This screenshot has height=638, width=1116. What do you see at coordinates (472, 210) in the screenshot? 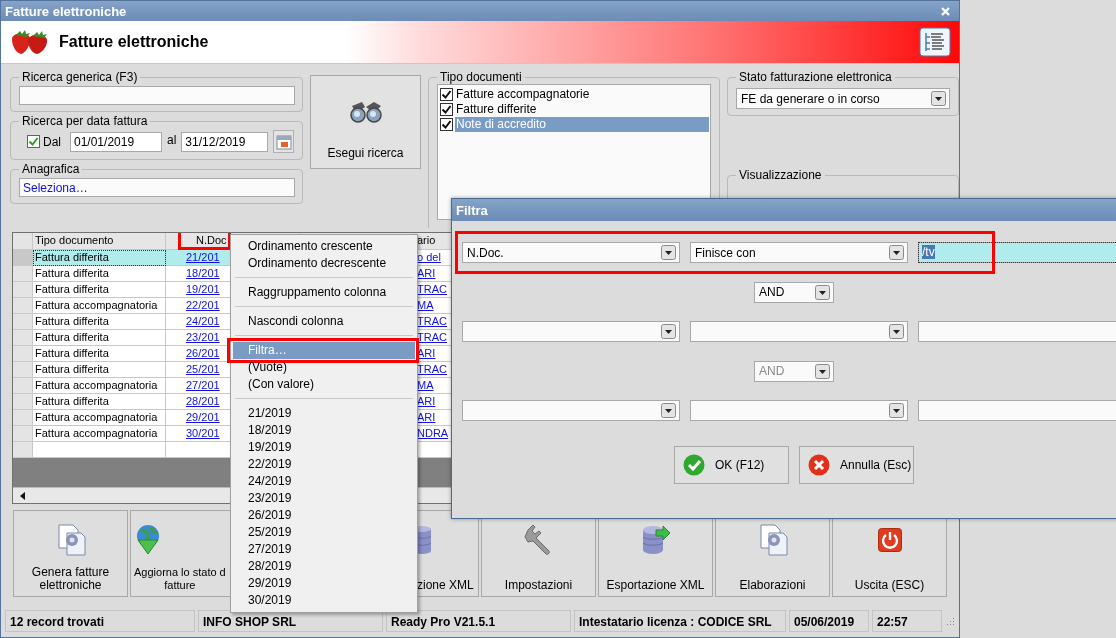
I see `dialog-title: Filtra` at bounding box center [472, 210].